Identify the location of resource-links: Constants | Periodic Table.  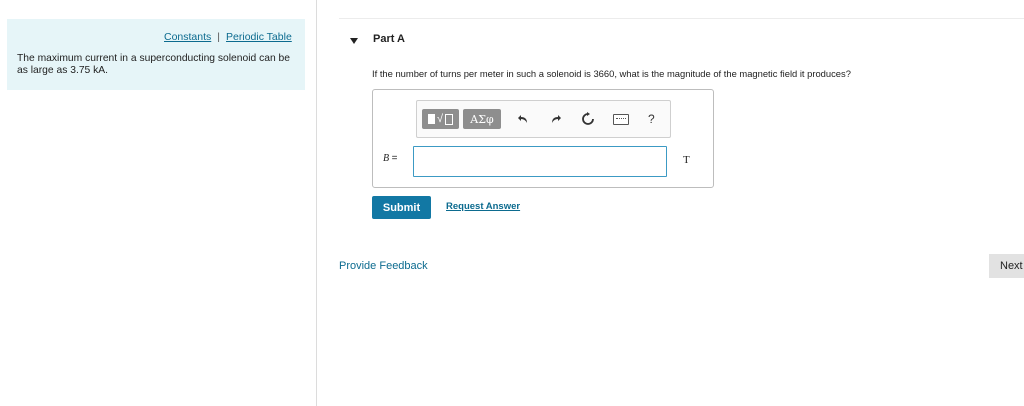
(228, 37).